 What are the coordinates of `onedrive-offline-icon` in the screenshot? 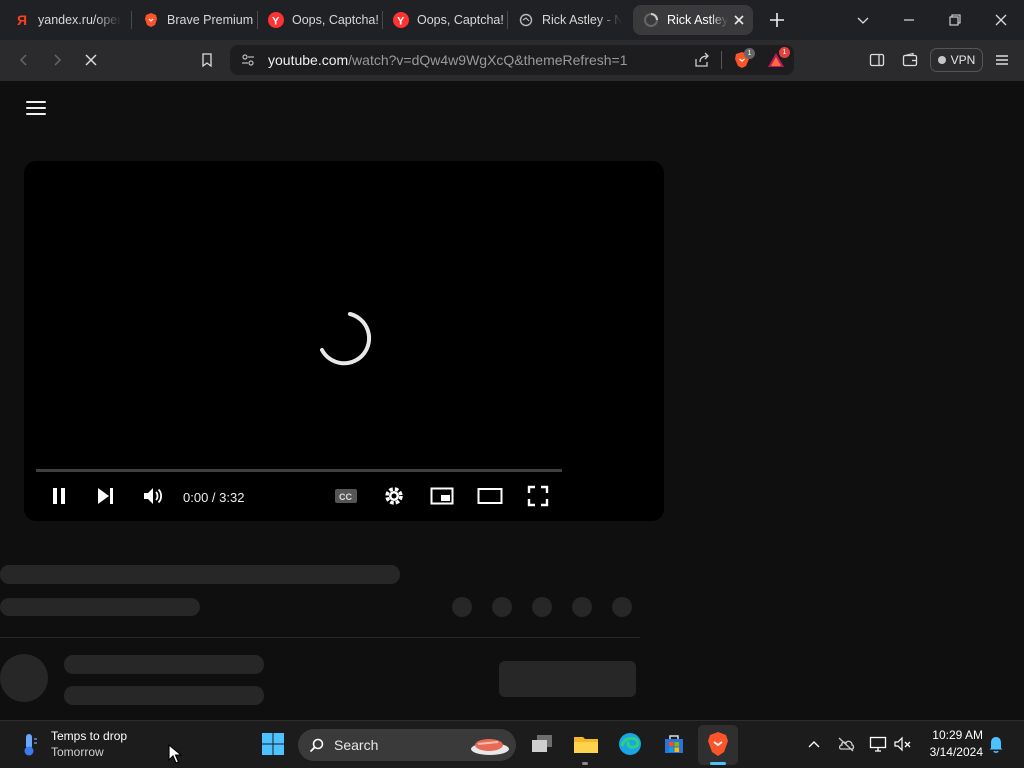 It's located at (846, 744).